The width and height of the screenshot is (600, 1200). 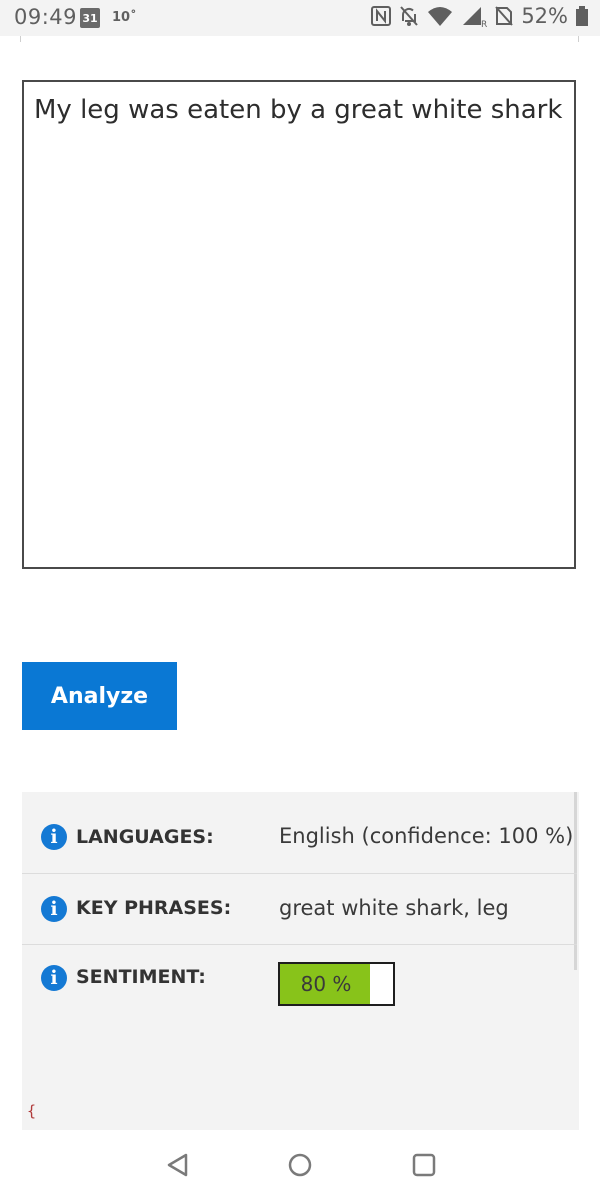 I want to click on json-brace: {, so click(x=32, y=1111).